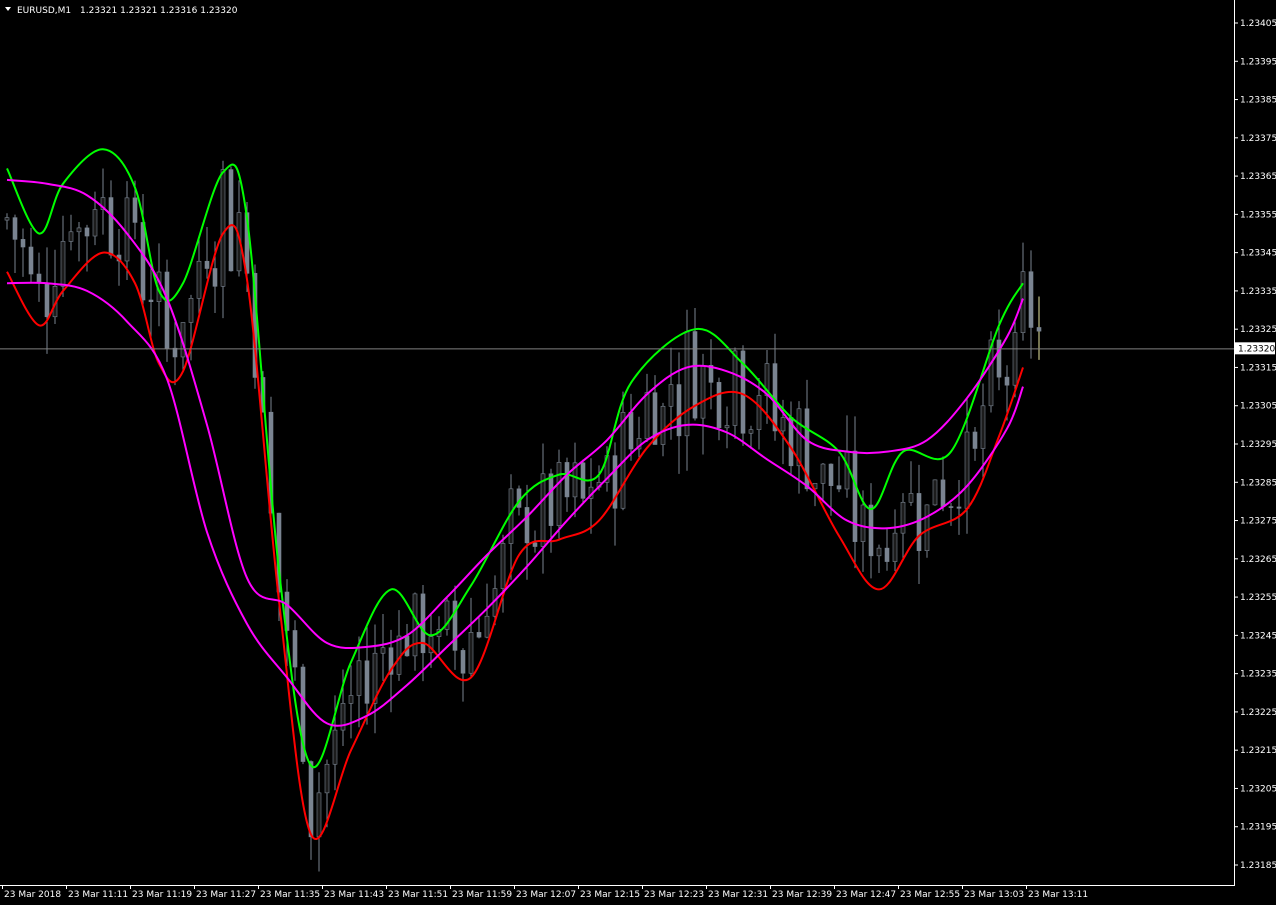  What do you see at coordinates (1258, 139) in the screenshot?
I see `y-tick-label: 1.23375` at bounding box center [1258, 139].